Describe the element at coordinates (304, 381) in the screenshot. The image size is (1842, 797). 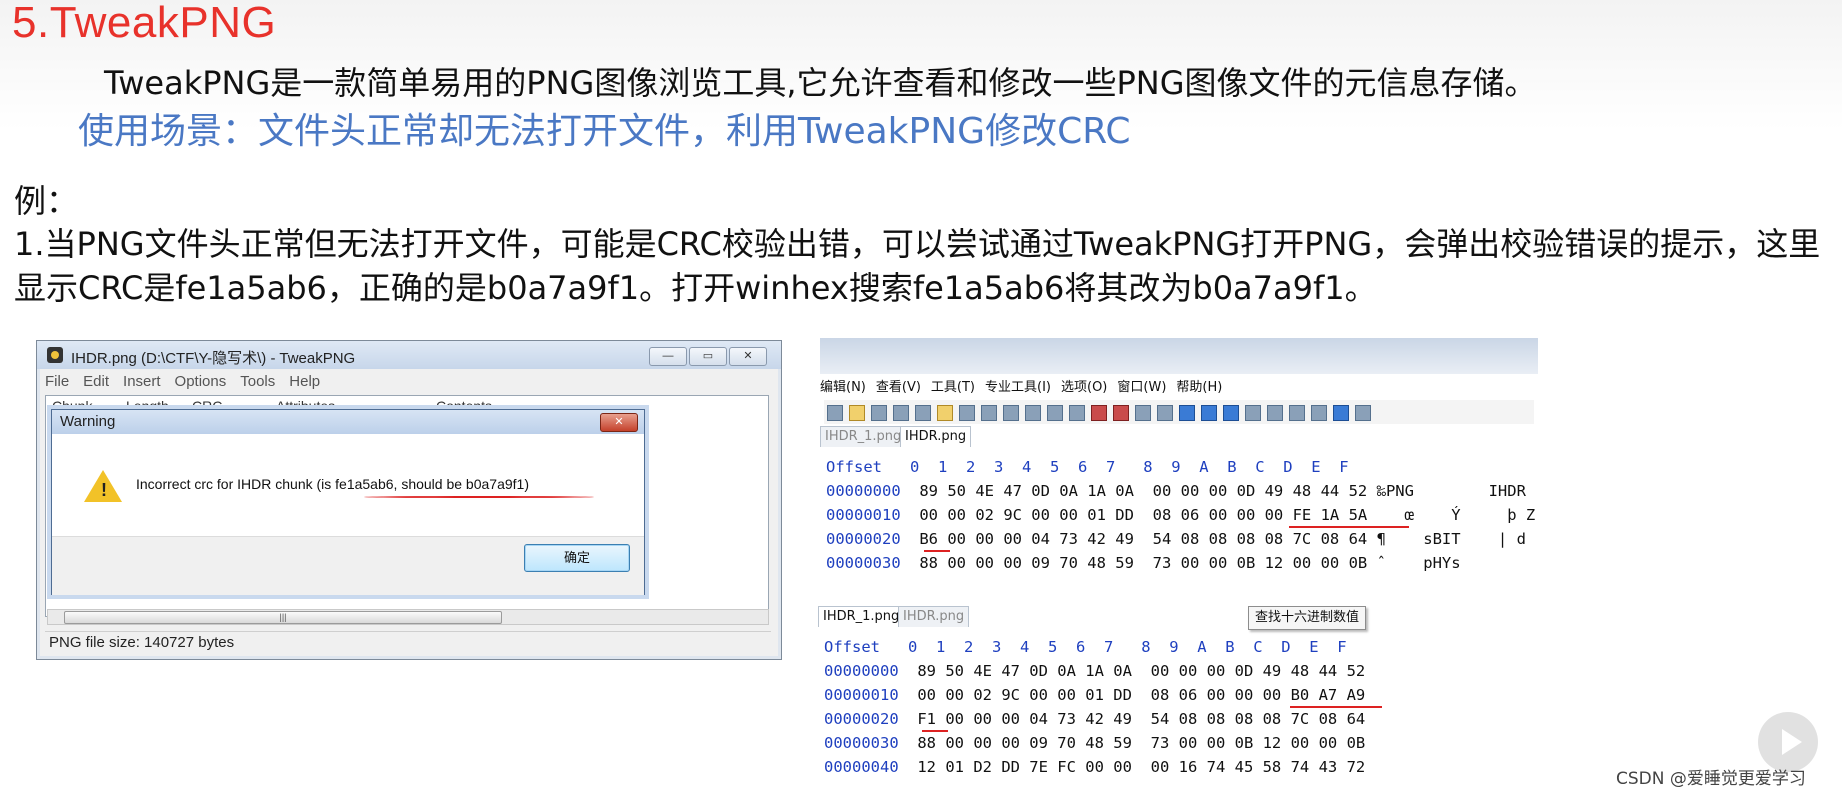
I see `menu-help: Help` at that location.